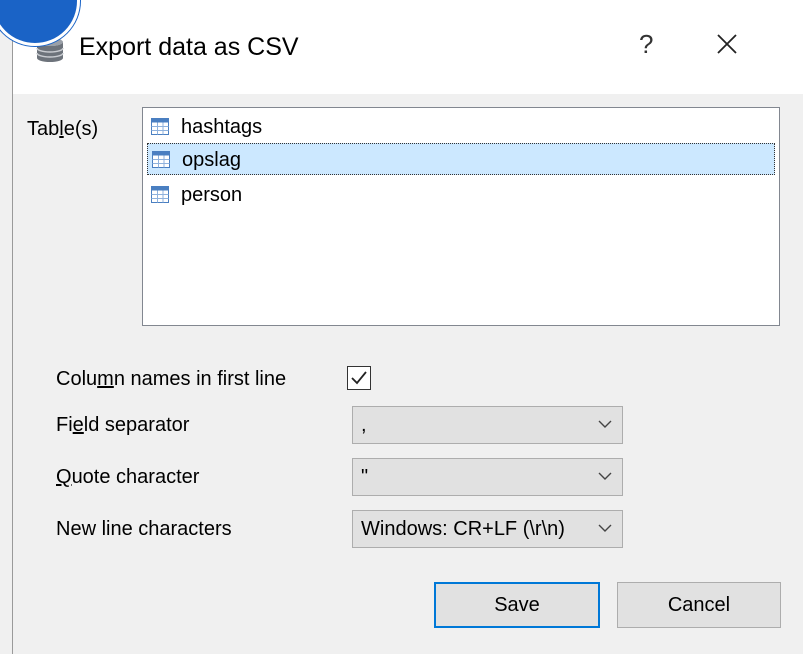  I want to click on checkmark-icon, so click(359, 378).